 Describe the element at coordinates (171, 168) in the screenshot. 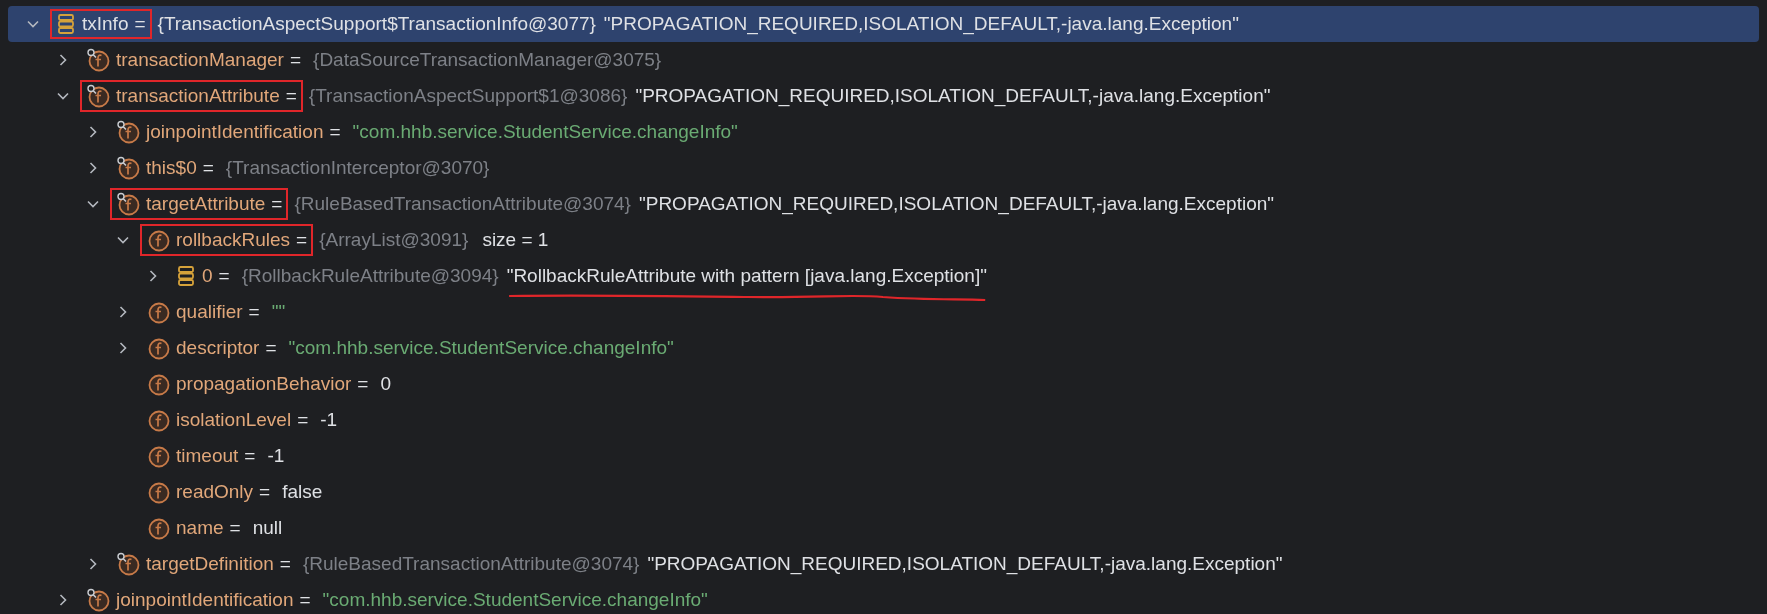

I see `variable-name: this$0` at that location.